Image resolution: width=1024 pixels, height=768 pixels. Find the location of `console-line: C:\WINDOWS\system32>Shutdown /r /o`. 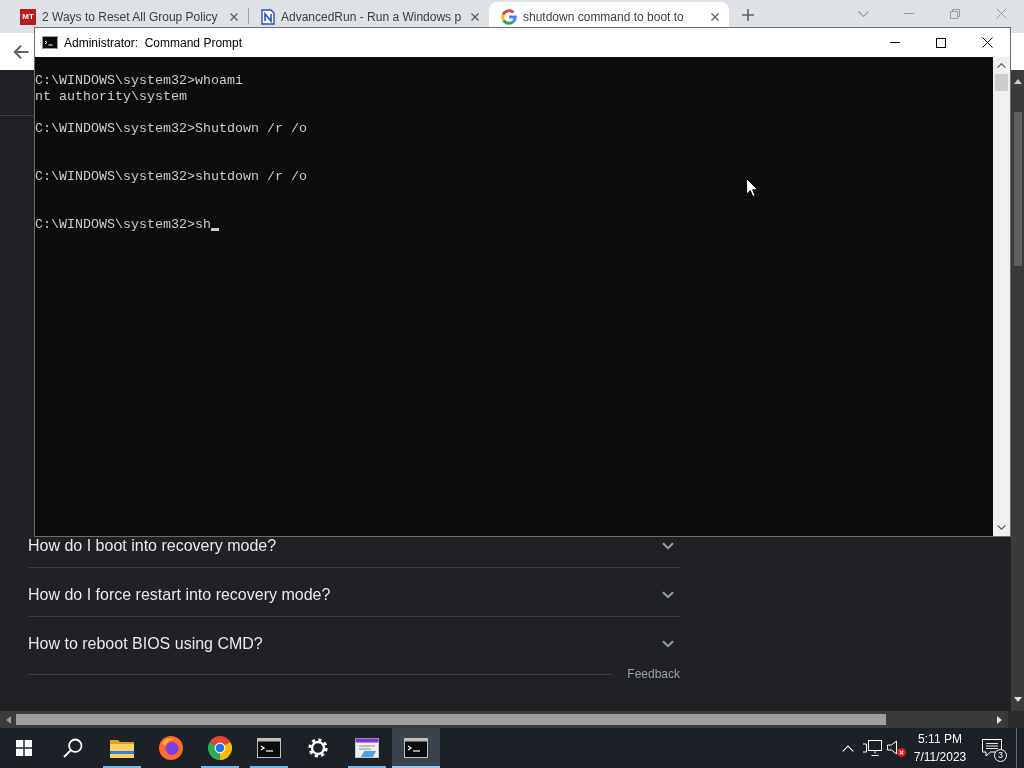

console-line: C:\WINDOWS\system32>Shutdown /r /o is located at coordinates (171, 129).